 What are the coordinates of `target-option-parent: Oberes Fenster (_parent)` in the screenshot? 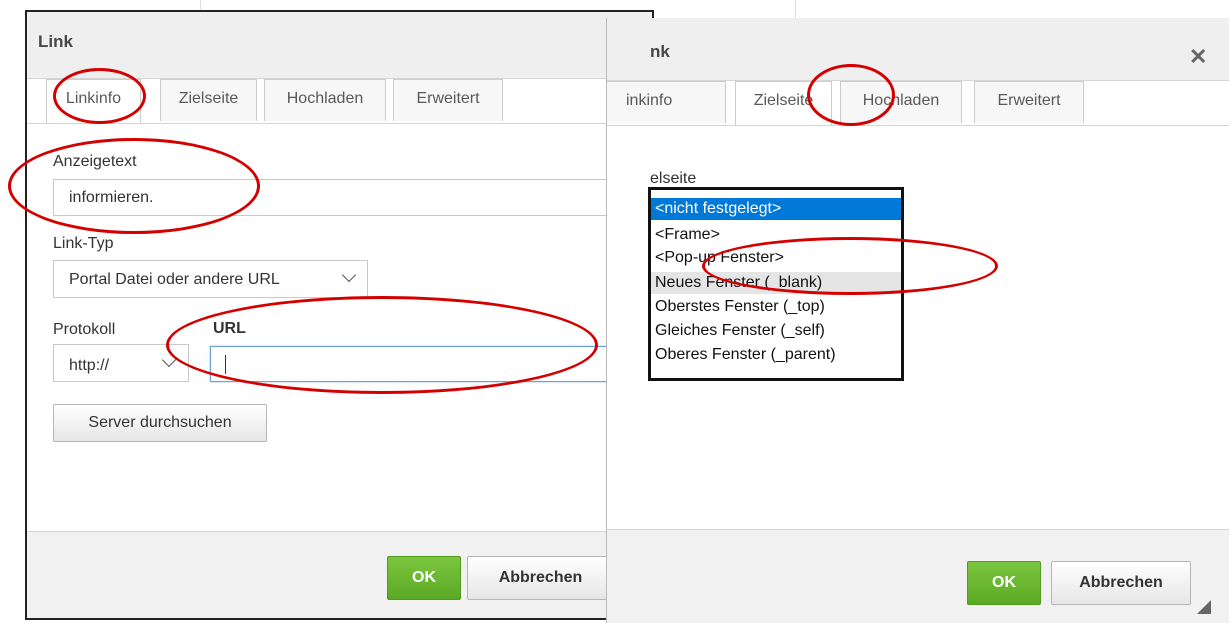 It's located at (776, 355).